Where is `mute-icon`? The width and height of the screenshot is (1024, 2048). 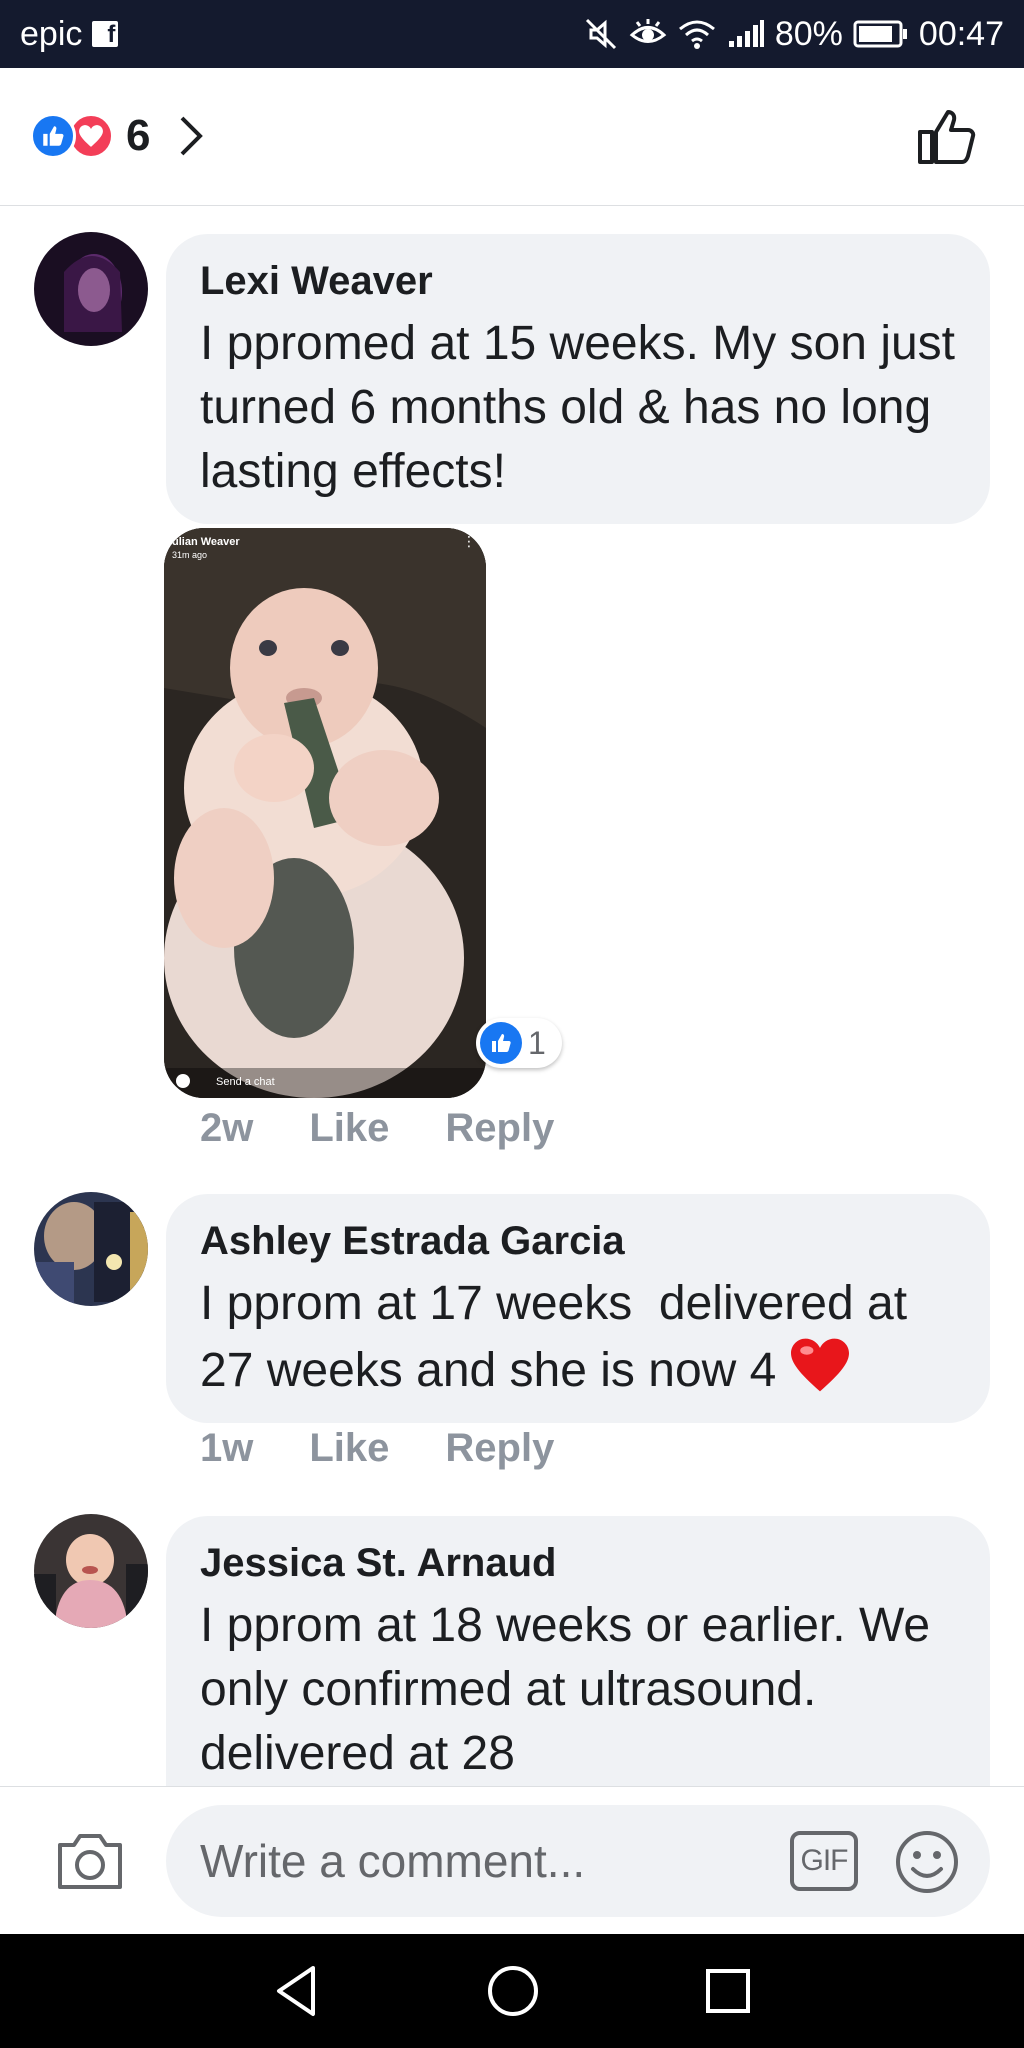 mute-icon is located at coordinates (600, 34).